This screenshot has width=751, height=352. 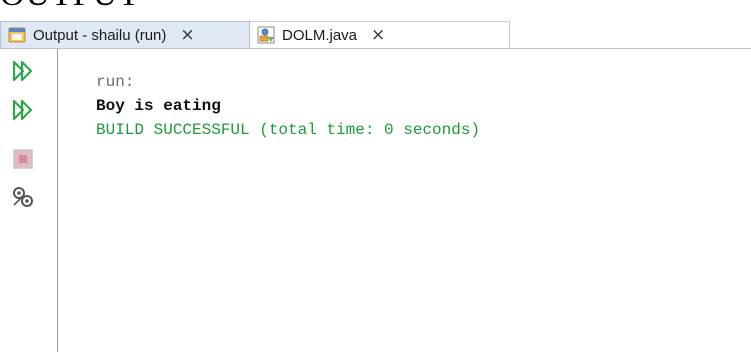 What do you see at coordinates (150, 6) in the screenshot?
I see `page-heading: OUTPUT` at bounding box center [150, 6].